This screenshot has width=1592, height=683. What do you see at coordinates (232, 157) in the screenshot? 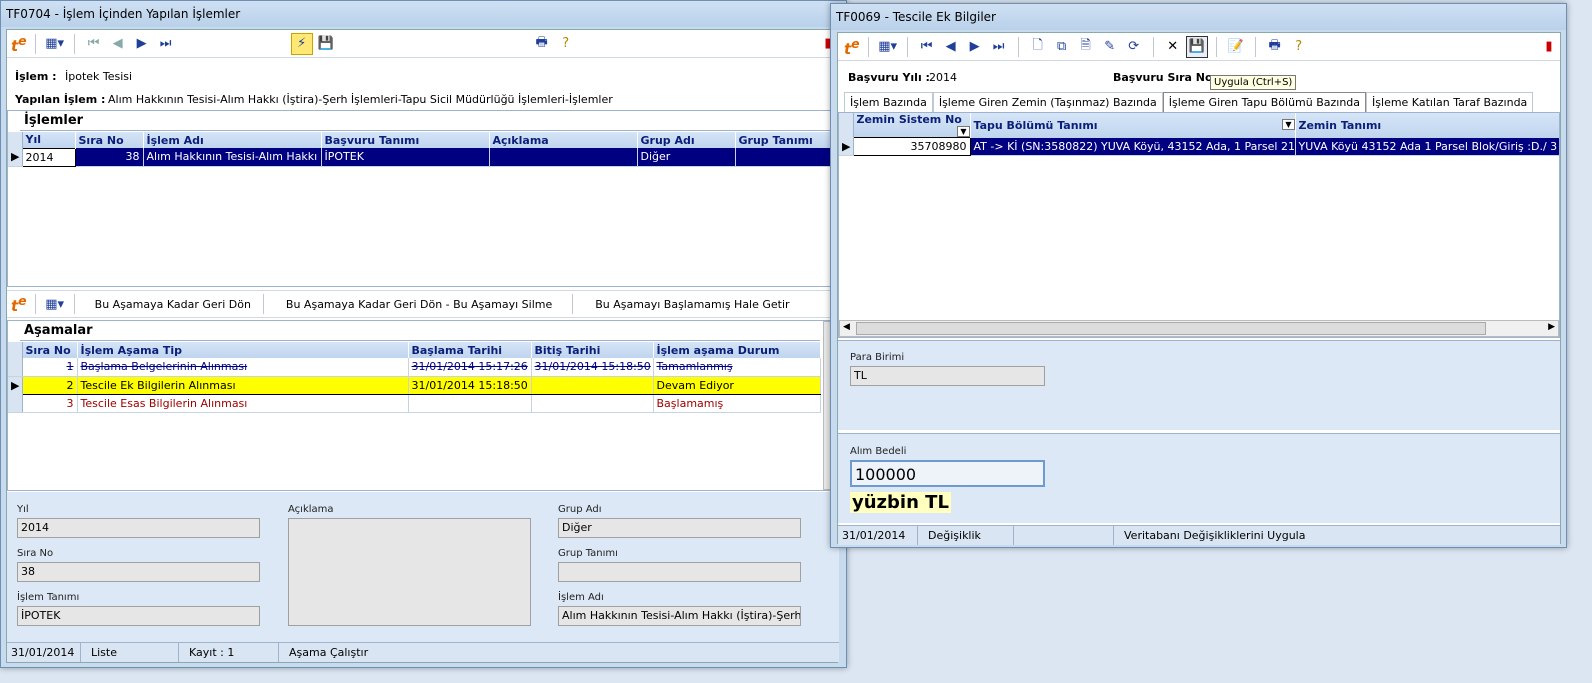
I see `table-cell: Alım Hakkının Tesisi-Alım Hakkı (İştira` at bounding box center [232, 157].